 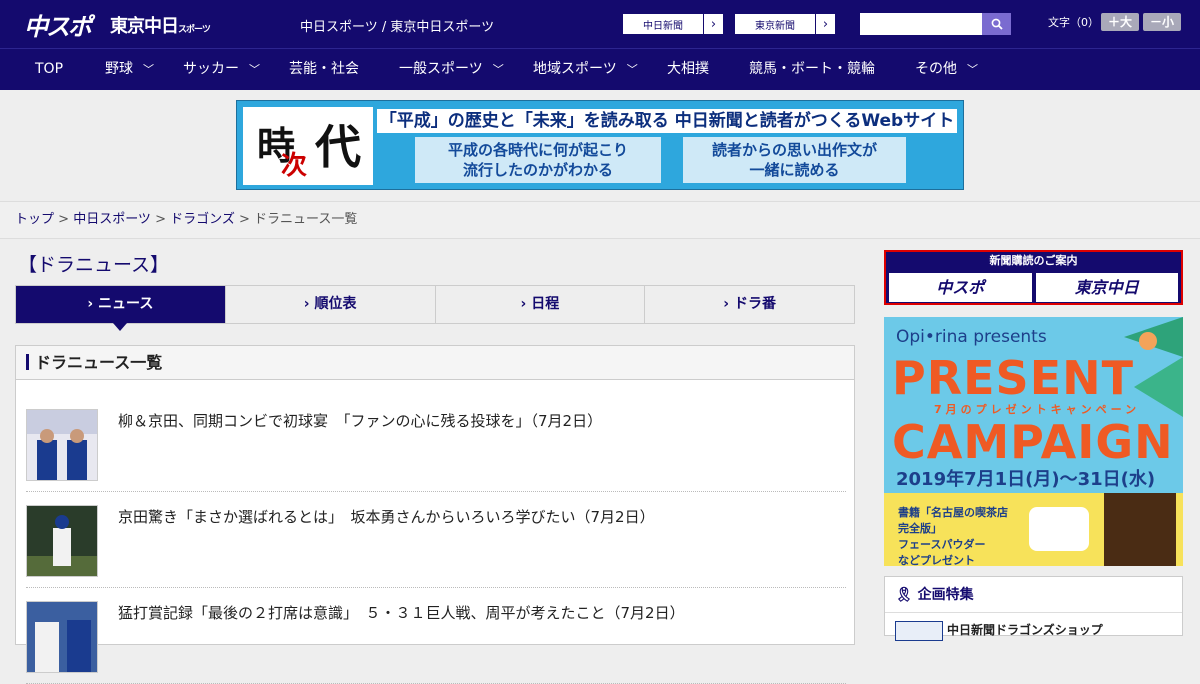 I want to click on breadcrumb-top: トップ, so click(x=34, y=219).